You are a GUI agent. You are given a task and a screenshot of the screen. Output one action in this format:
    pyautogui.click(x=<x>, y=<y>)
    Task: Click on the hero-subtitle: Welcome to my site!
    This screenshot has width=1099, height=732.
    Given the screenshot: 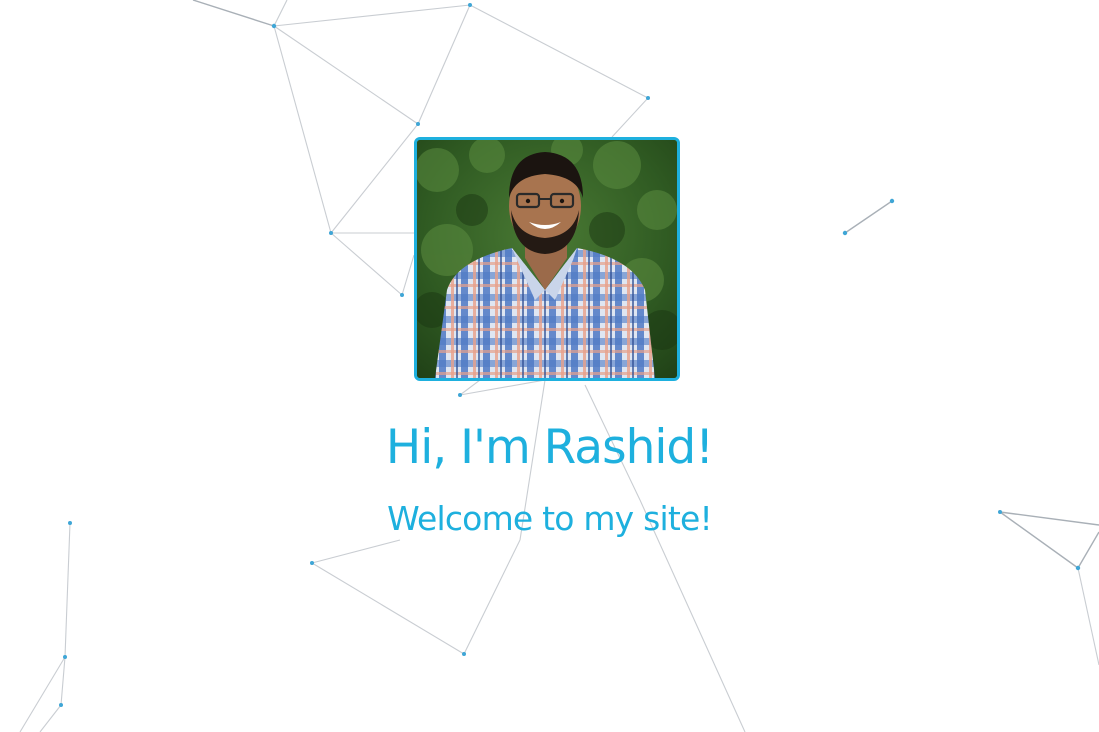 What is the action you would take?
    pyautogui.click(x=550, y=518)
    